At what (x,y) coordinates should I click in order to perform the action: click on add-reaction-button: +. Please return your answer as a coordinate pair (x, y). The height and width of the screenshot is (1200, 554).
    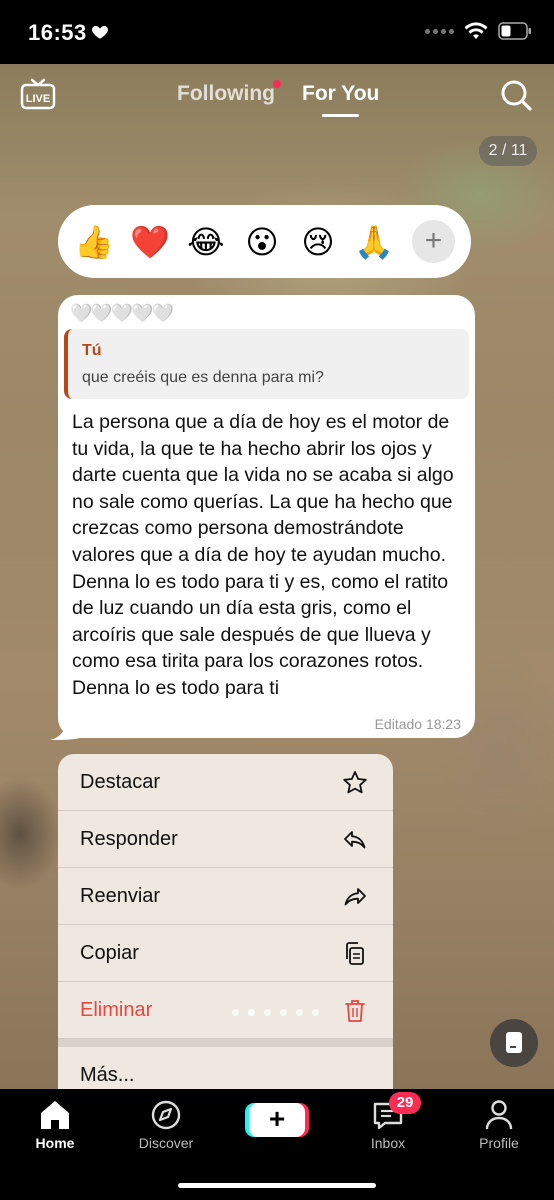
    Looking at the image, I should click on (433, 241).